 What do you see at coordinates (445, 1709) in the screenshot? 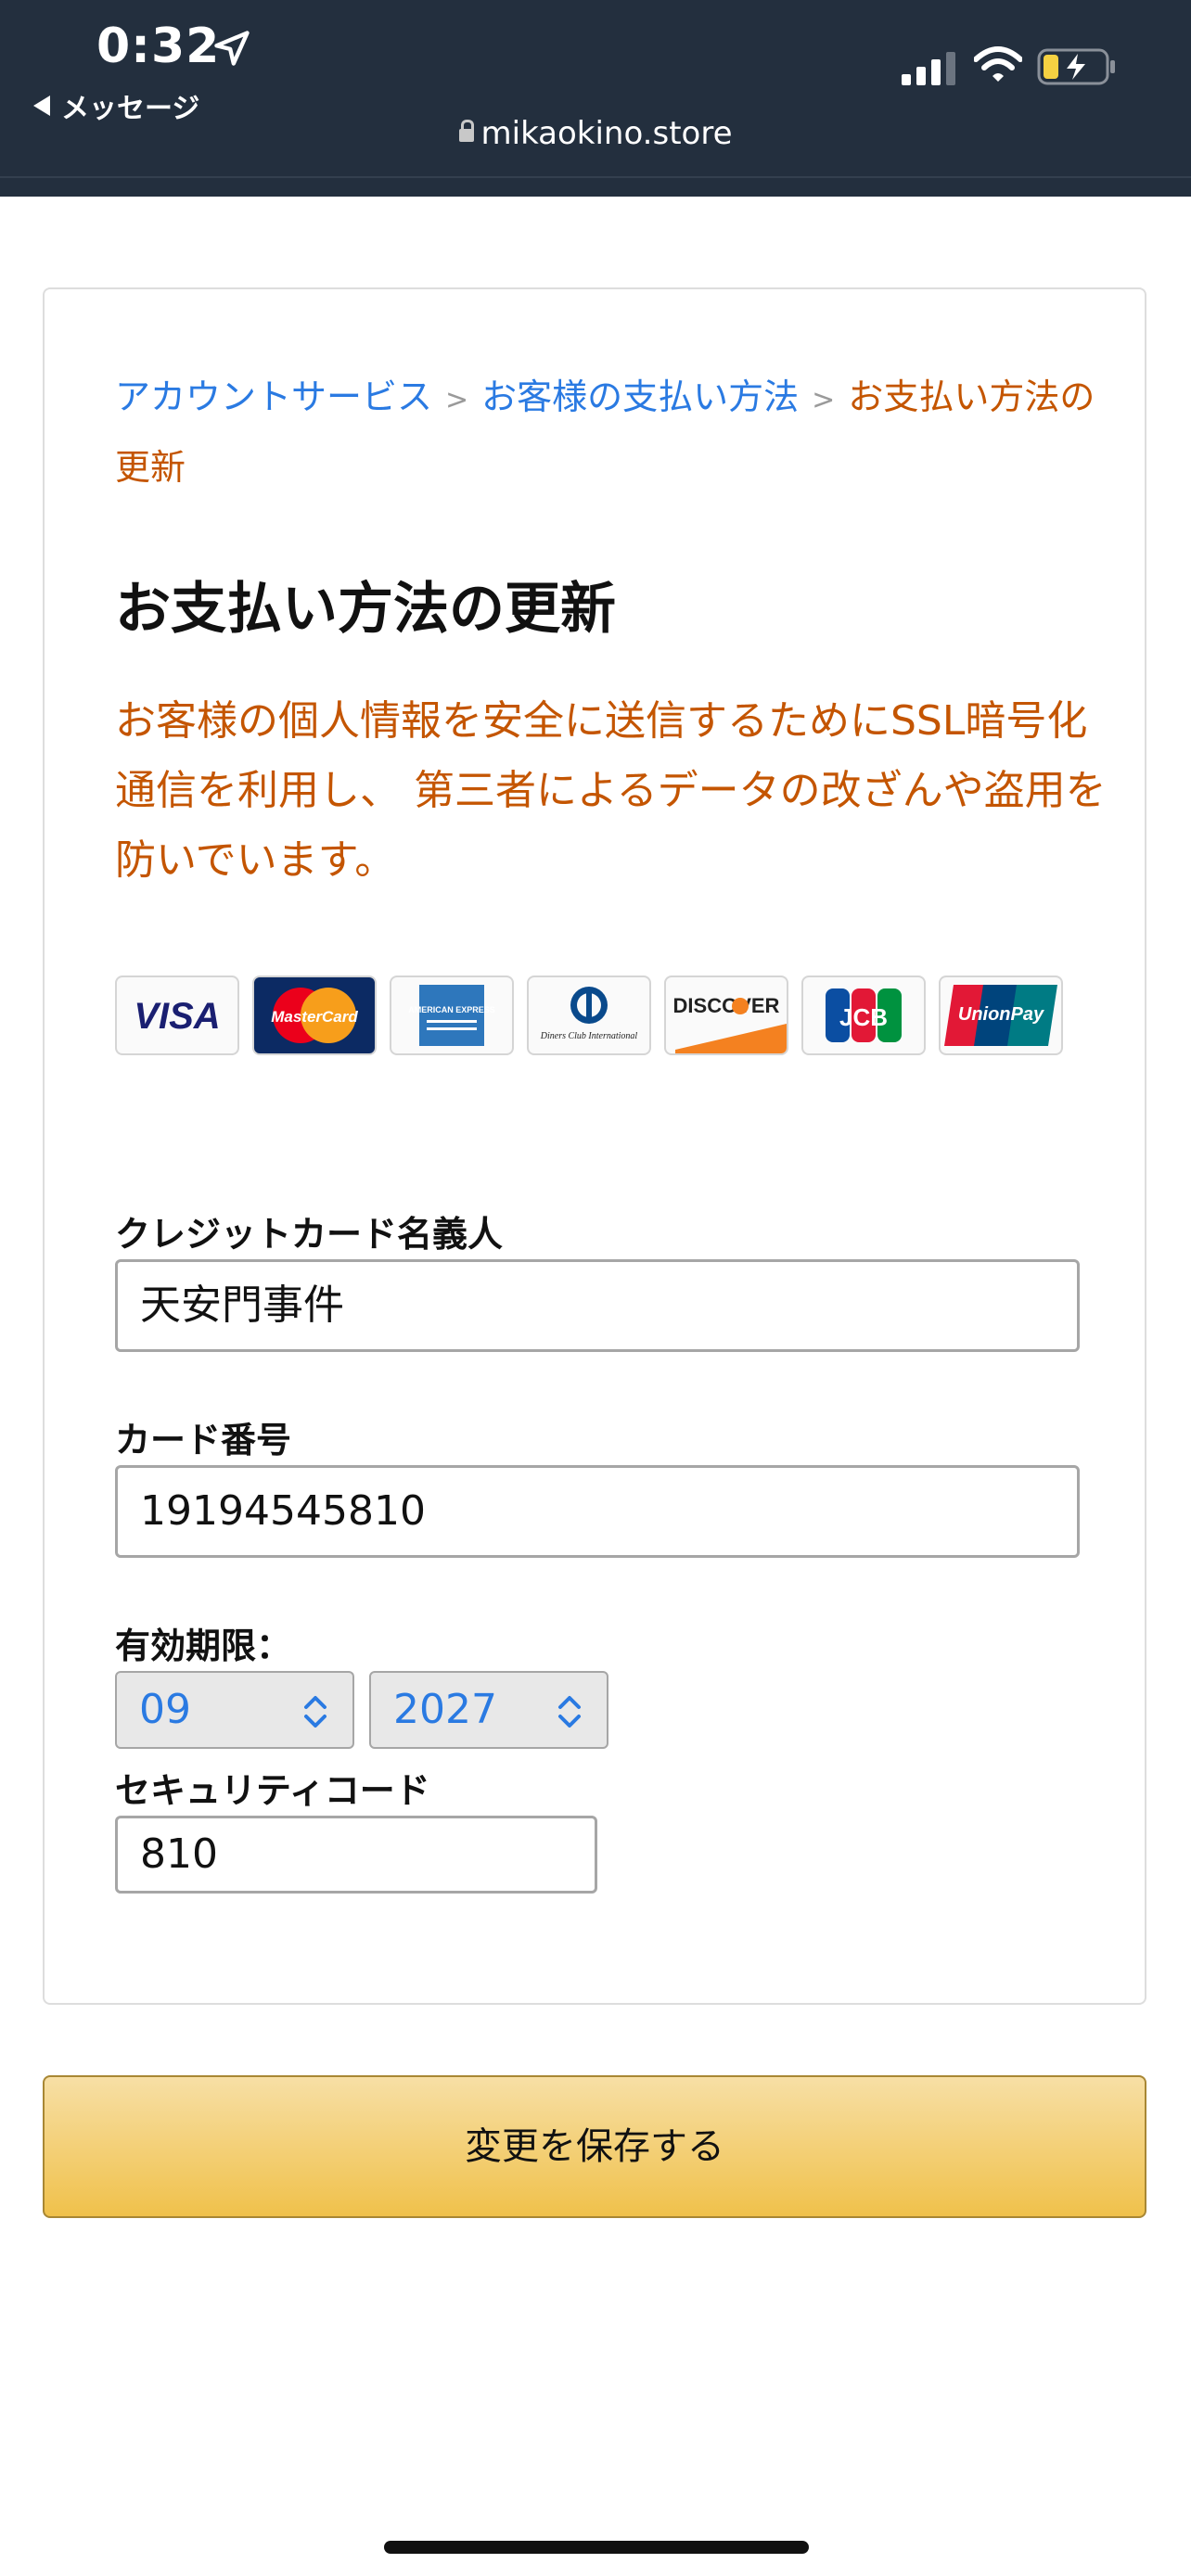
I see `expiry-year-value: 2027` at bounding box center [445, 1709].